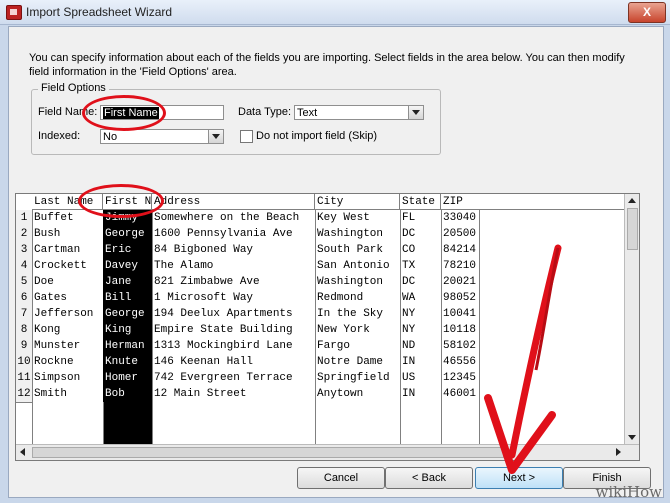 The height and width of the screenshot is (503, 670). Describe the element at coordinates (24, 314) in the screenshot. I see `row-number: 7` at that location.